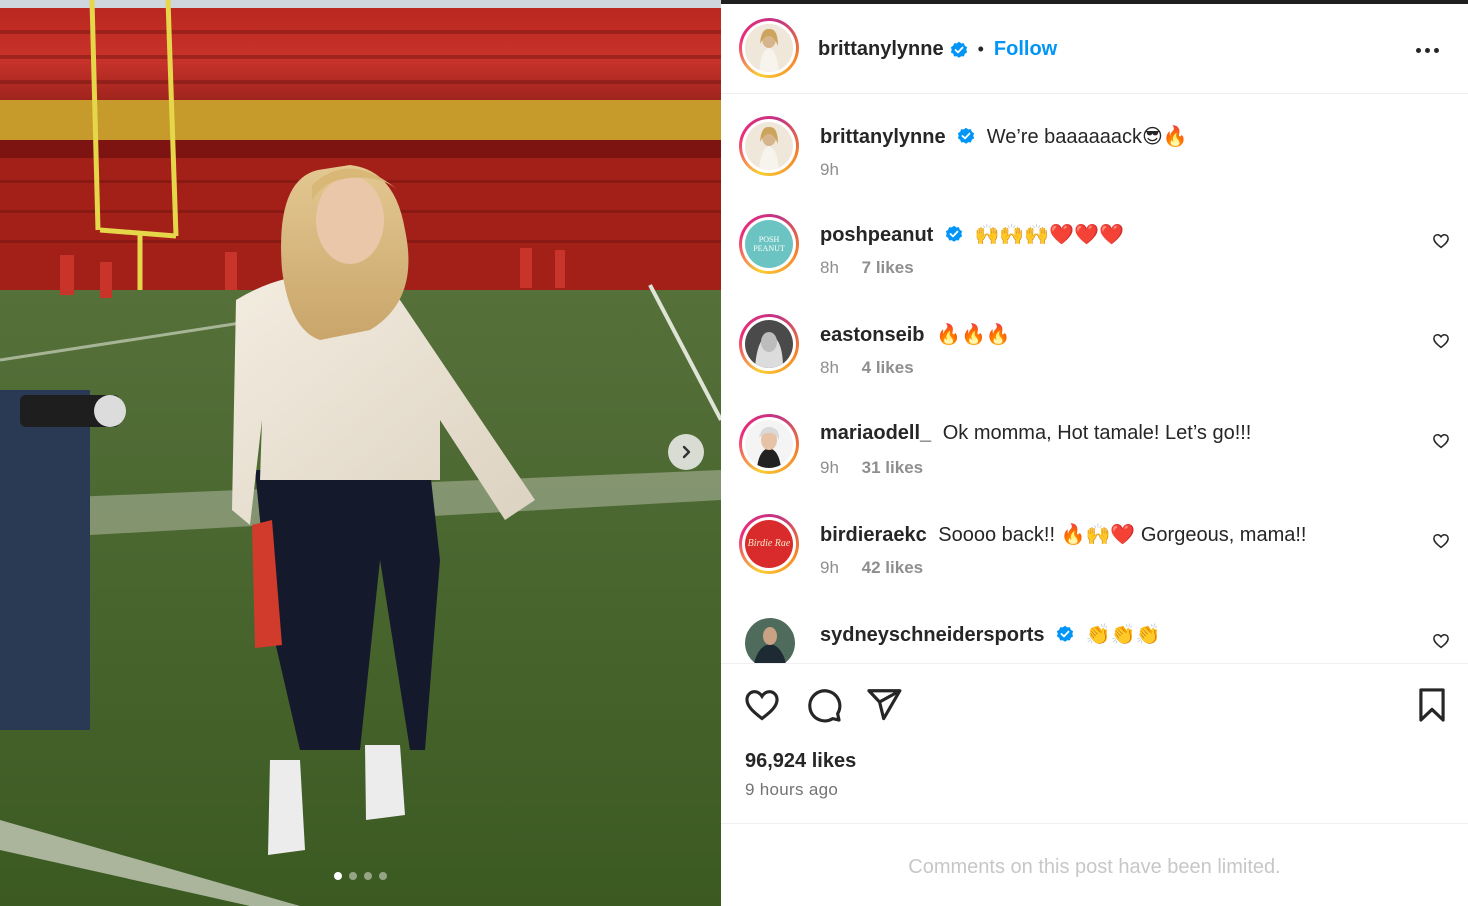 Image resolution: width=1468 pixels, height=906 pixels. I want to click on chevron-right-icon, so click(686, 452).